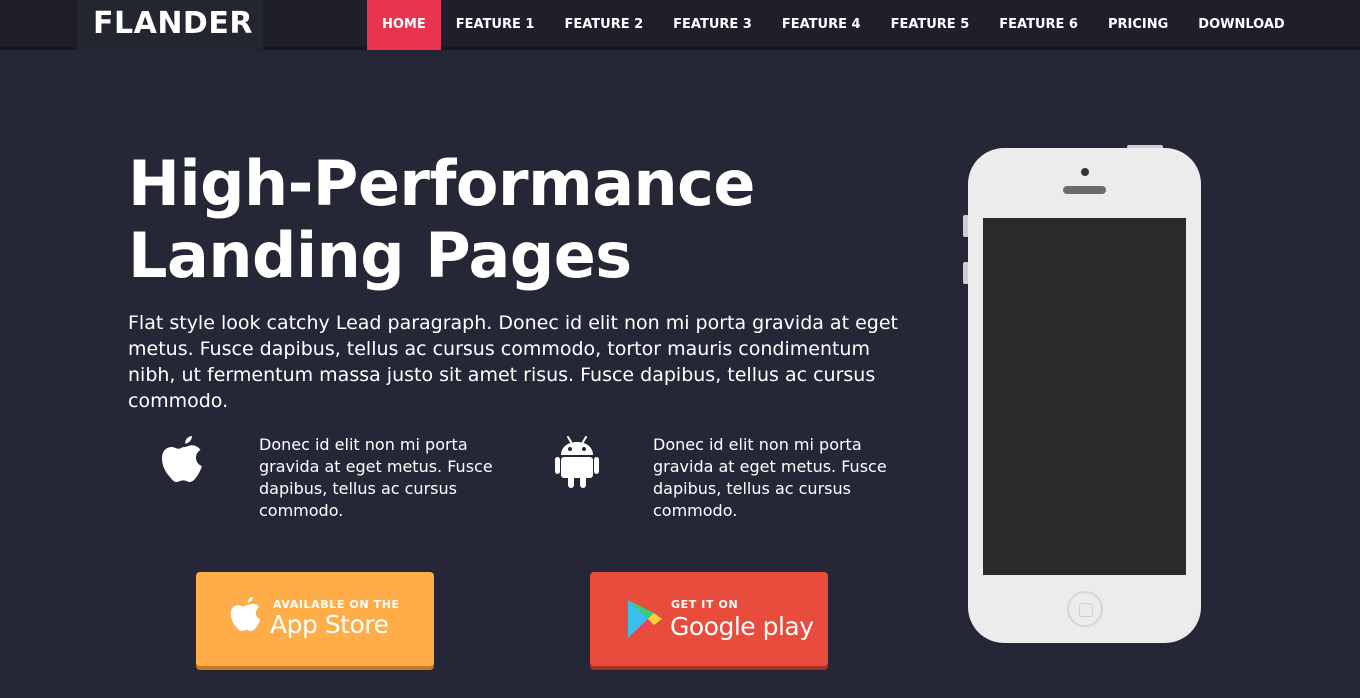 Image resolution: width=1360 pixels, height=698 pixels. I want to click on nav-item-download: DOWNLOAD, so click(1241, 25).